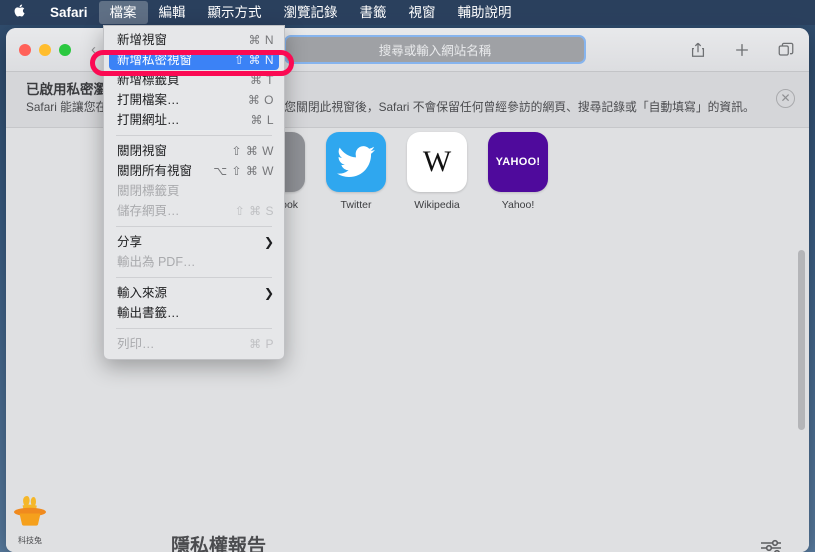 This screenshot has width=815, height=552. I want to click on menu-item-view: 顯示方式, so click(235, 12).